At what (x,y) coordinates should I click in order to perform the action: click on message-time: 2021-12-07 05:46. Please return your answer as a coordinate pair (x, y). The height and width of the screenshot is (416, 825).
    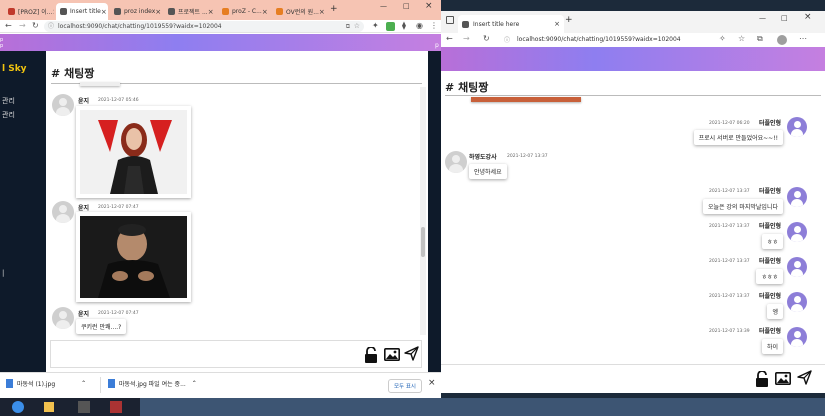
    Looking at the image, I should click on (118, 100).